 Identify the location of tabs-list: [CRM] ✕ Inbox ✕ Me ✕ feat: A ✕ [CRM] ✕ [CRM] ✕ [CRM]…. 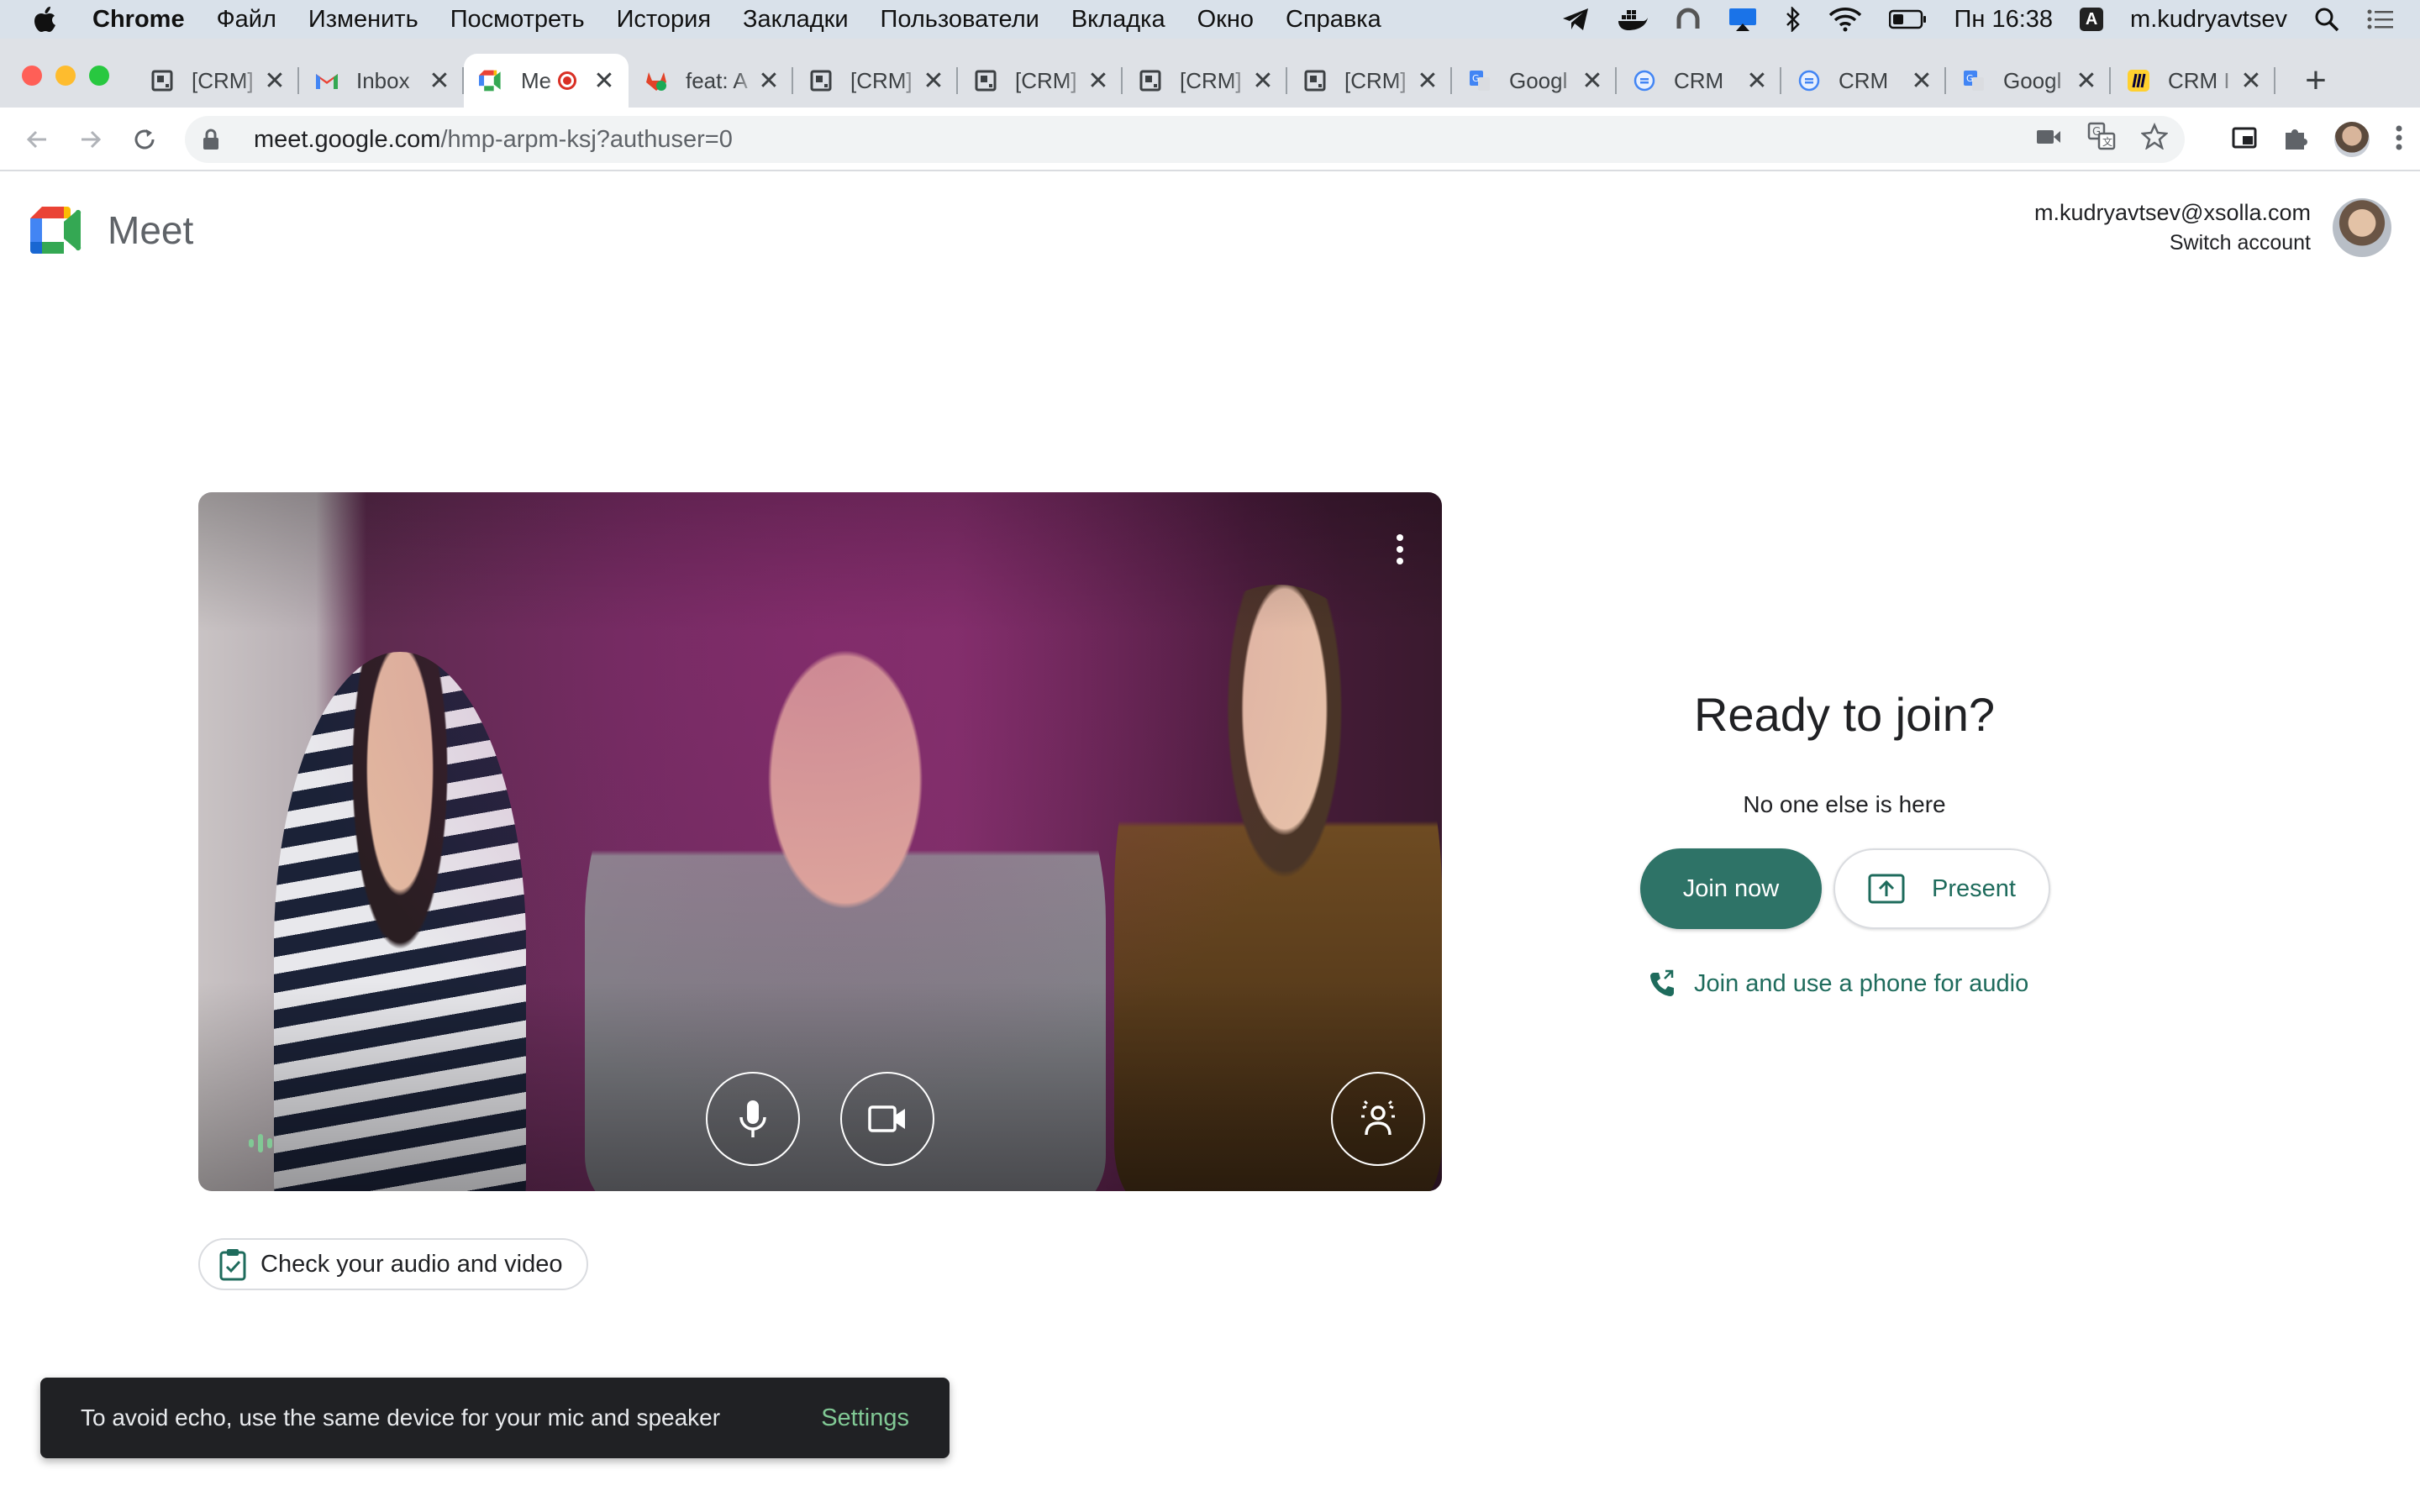
(1204, 81).